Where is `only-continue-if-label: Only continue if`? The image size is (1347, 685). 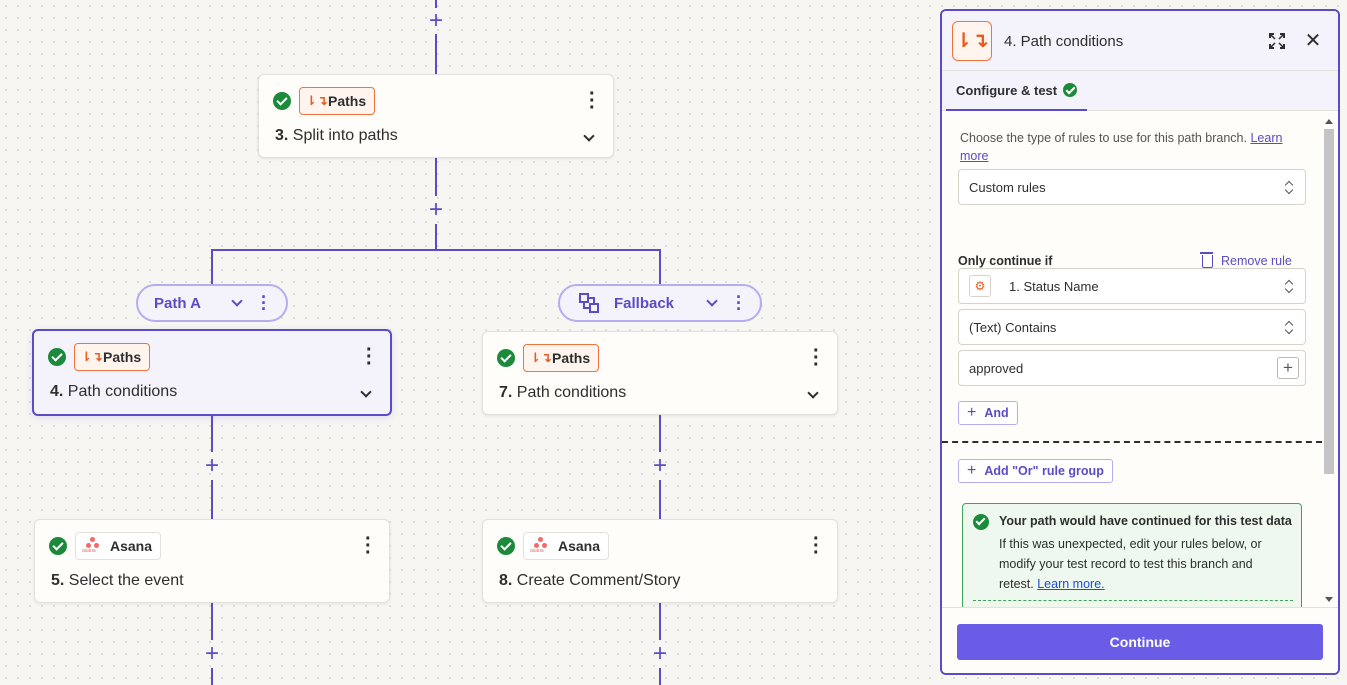 only-continue-if-label: Only continue if is located at coordinates (1005, 261).